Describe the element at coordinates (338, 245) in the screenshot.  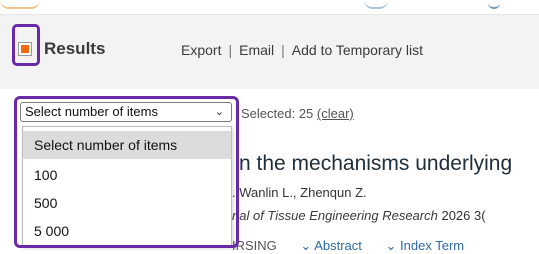
I see `abstract-link: Abstract` at that location.